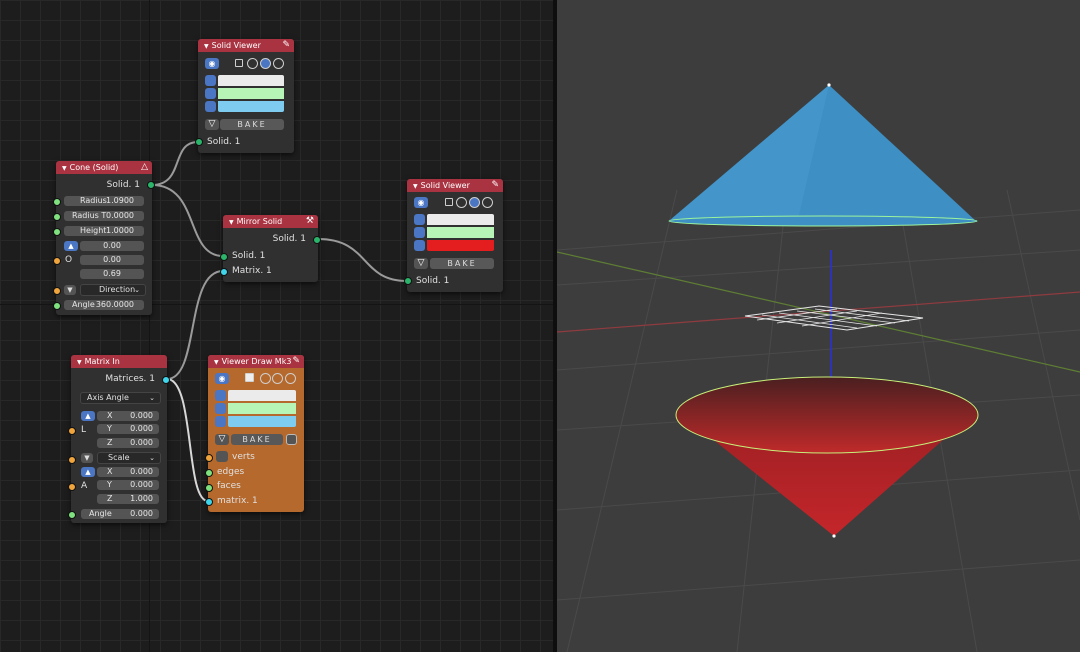 This screenshot has height=652, width=1080. Describe the element at coordinates (72, 460) in the screenshot. I see `input-socket-scale` at that location.